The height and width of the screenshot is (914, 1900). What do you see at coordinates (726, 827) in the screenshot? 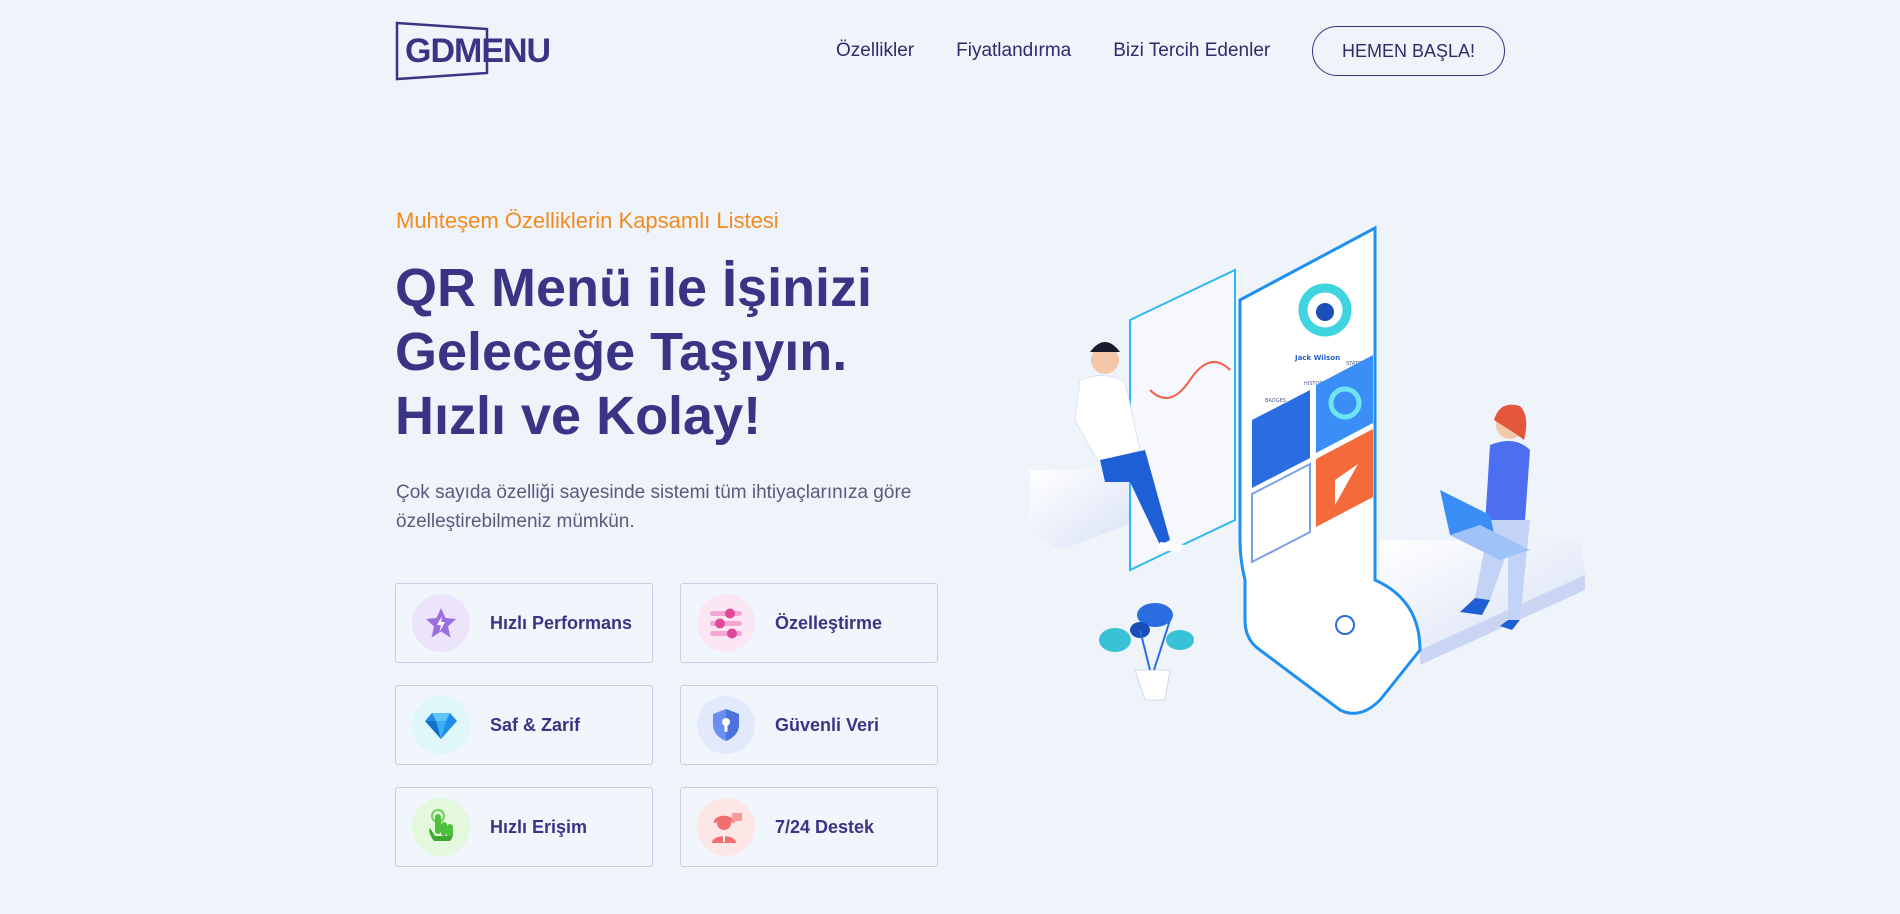
I see `support-agent-icon` at bounding box center [726, 827].